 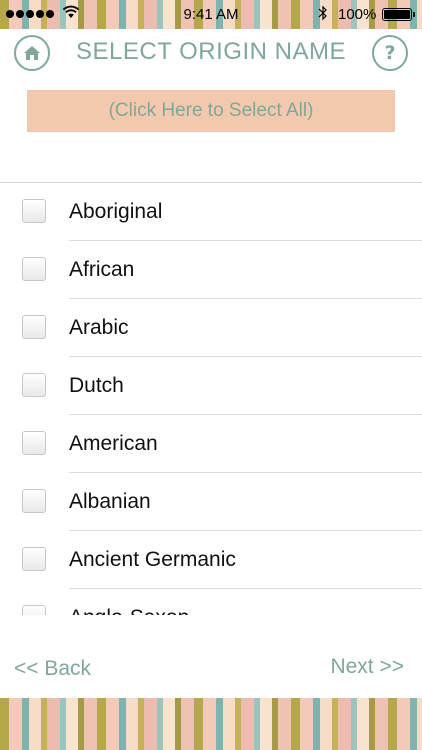 What do you see at coordinates (102, 269) in the screenshot?
I see `origin-label: African` at bounding box center [102, 269].